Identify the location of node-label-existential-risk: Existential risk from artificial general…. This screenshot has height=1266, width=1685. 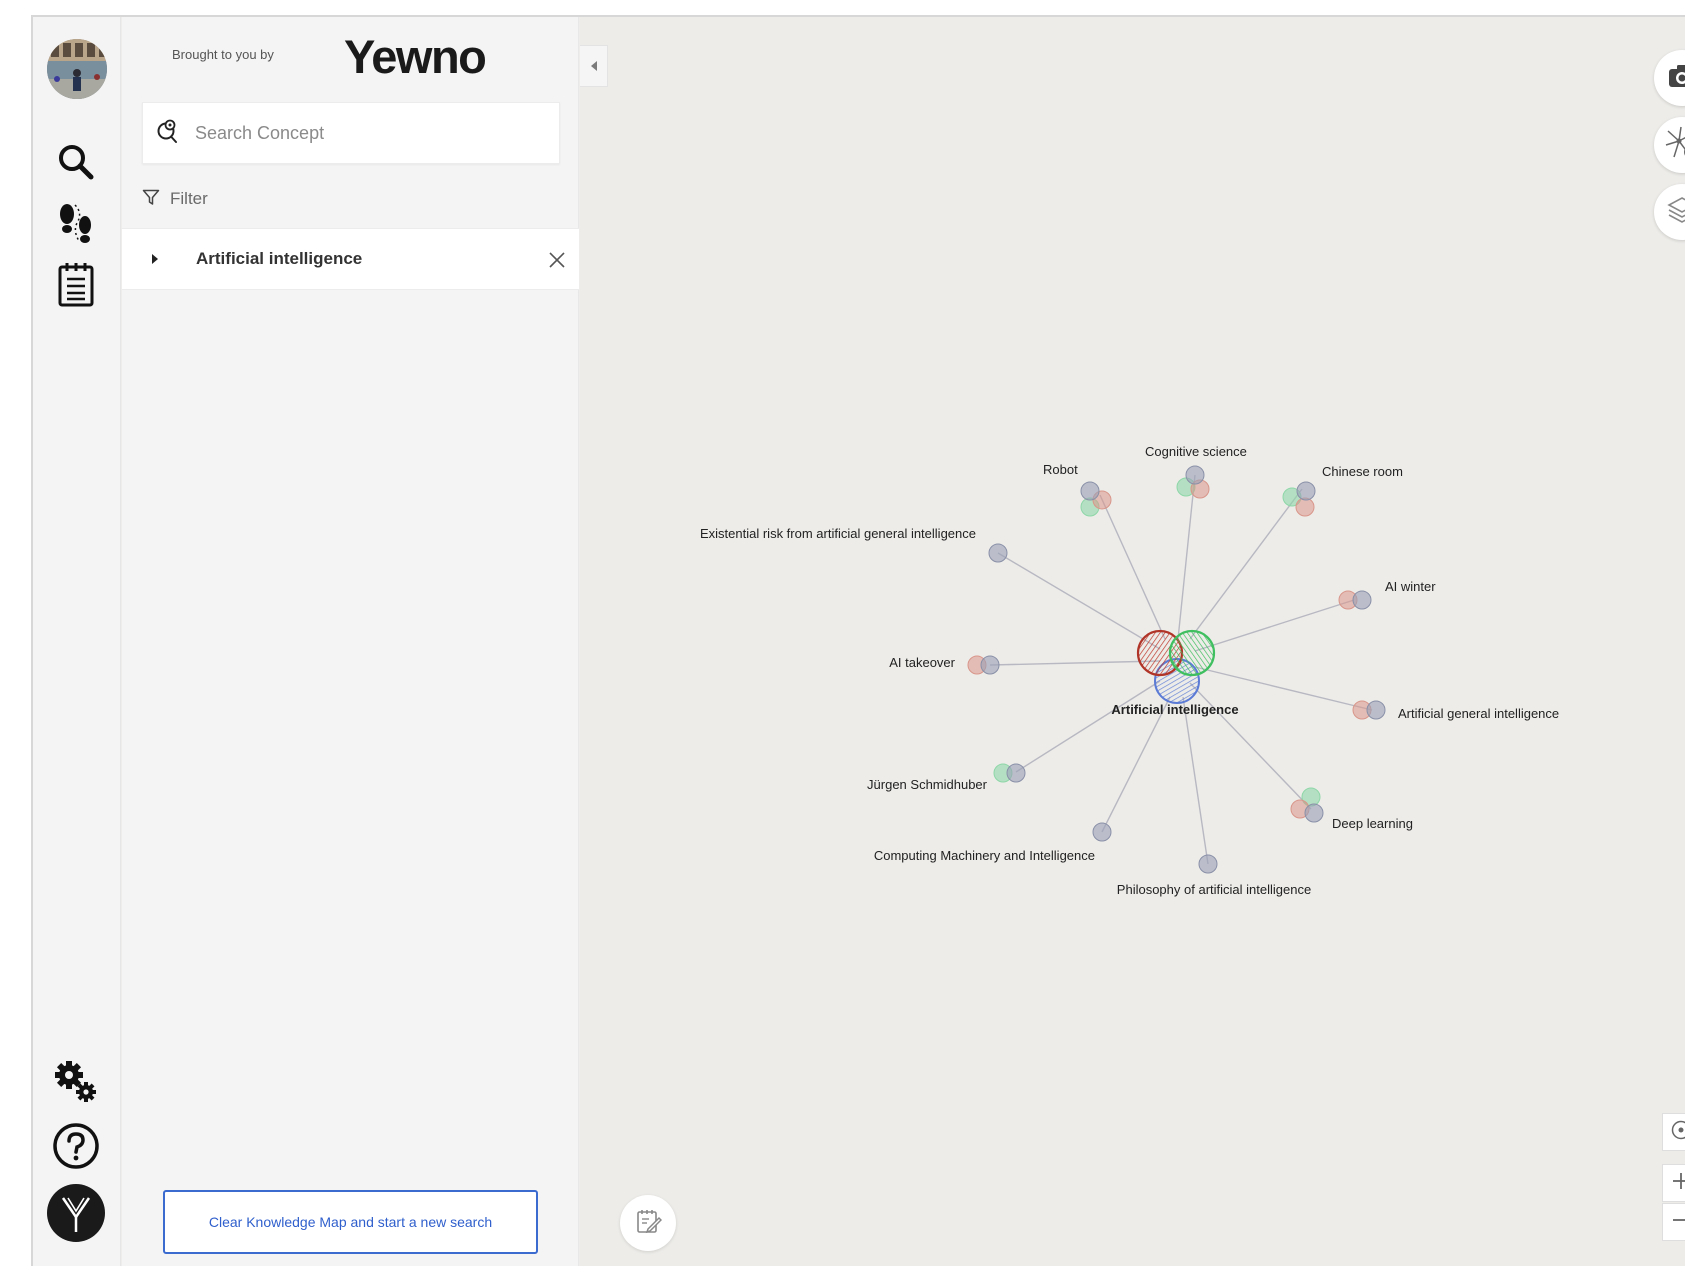
(838, 533).